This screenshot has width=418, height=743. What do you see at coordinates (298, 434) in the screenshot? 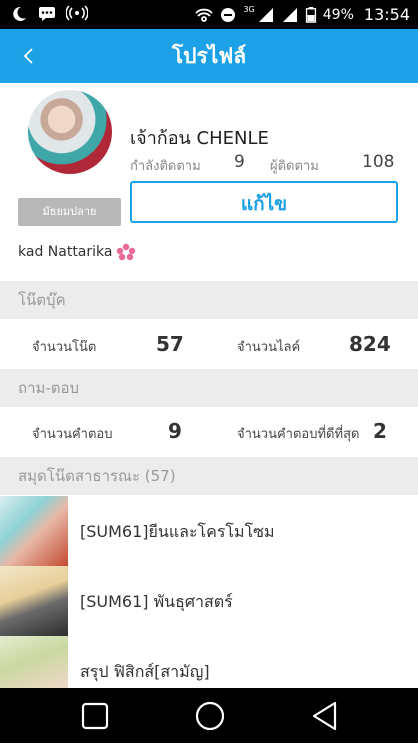
I see `best-answers-label: จำนวนคำตอบที่ดีที่สุด` at bounding box center [298, 434].